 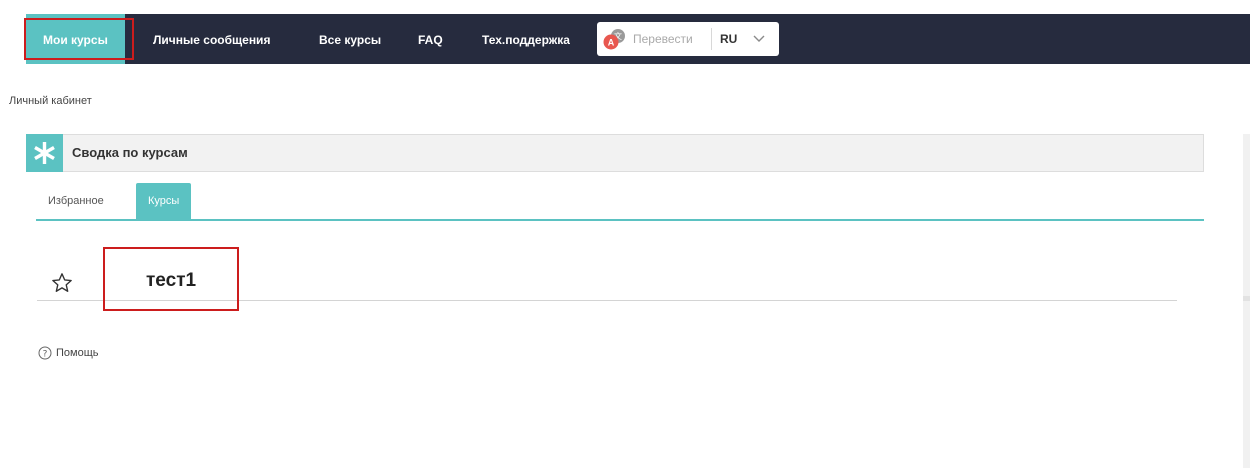 I want to click on nav-messages-label: Личные сообщения, so click(x=212, y=40).